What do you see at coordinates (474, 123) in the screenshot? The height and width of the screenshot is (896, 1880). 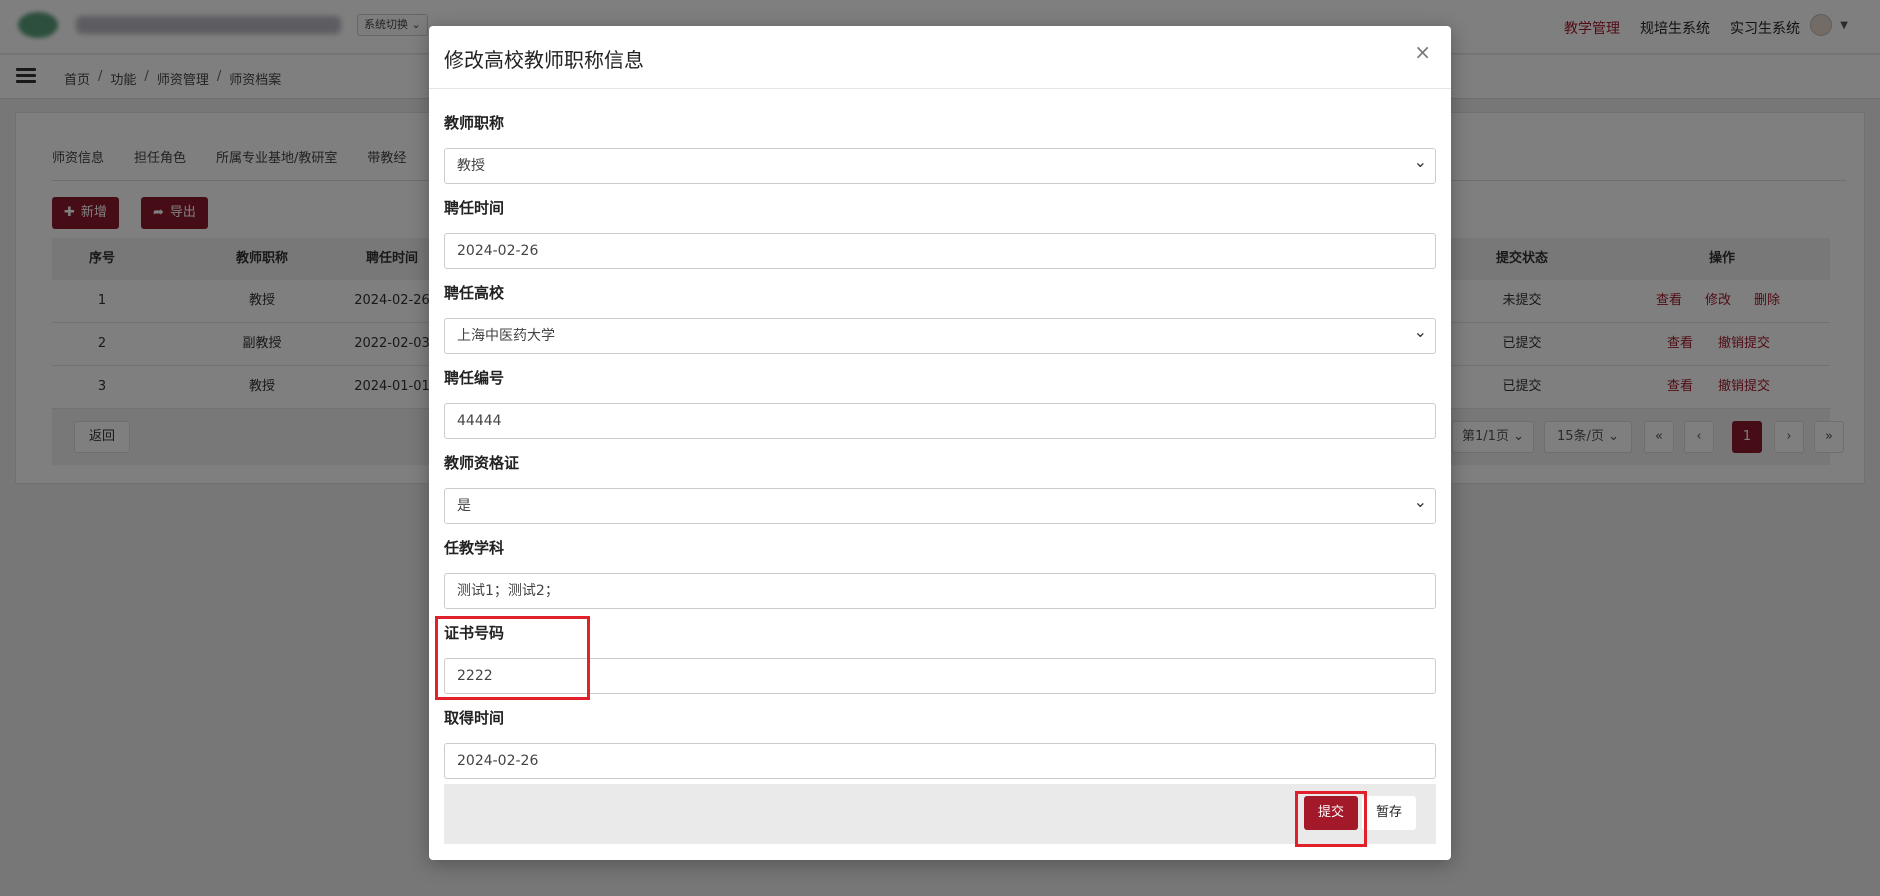 I see `label-teacher-title: 教师职称` at bounding box center [474, 123].